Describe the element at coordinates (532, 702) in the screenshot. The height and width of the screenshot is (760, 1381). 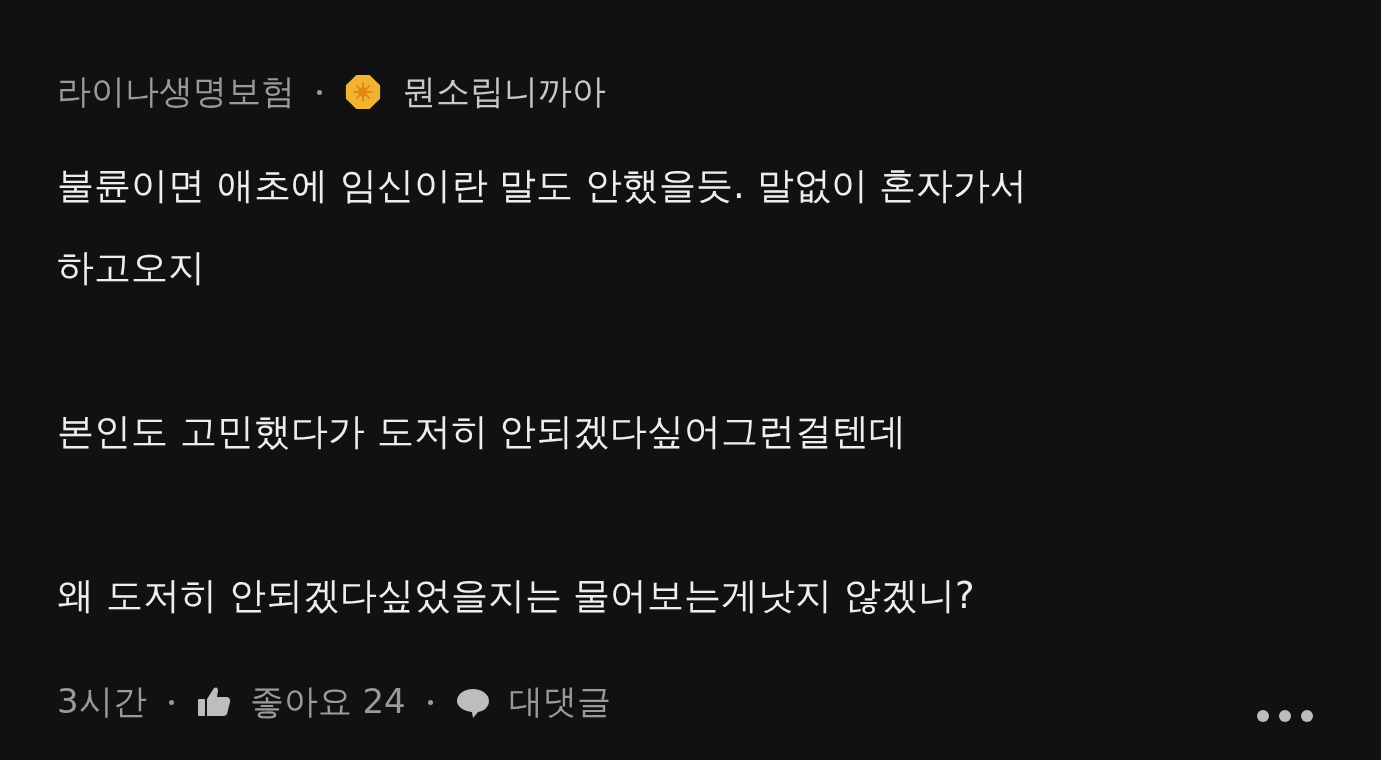
I see `reply-button: 대댓글` at that location.